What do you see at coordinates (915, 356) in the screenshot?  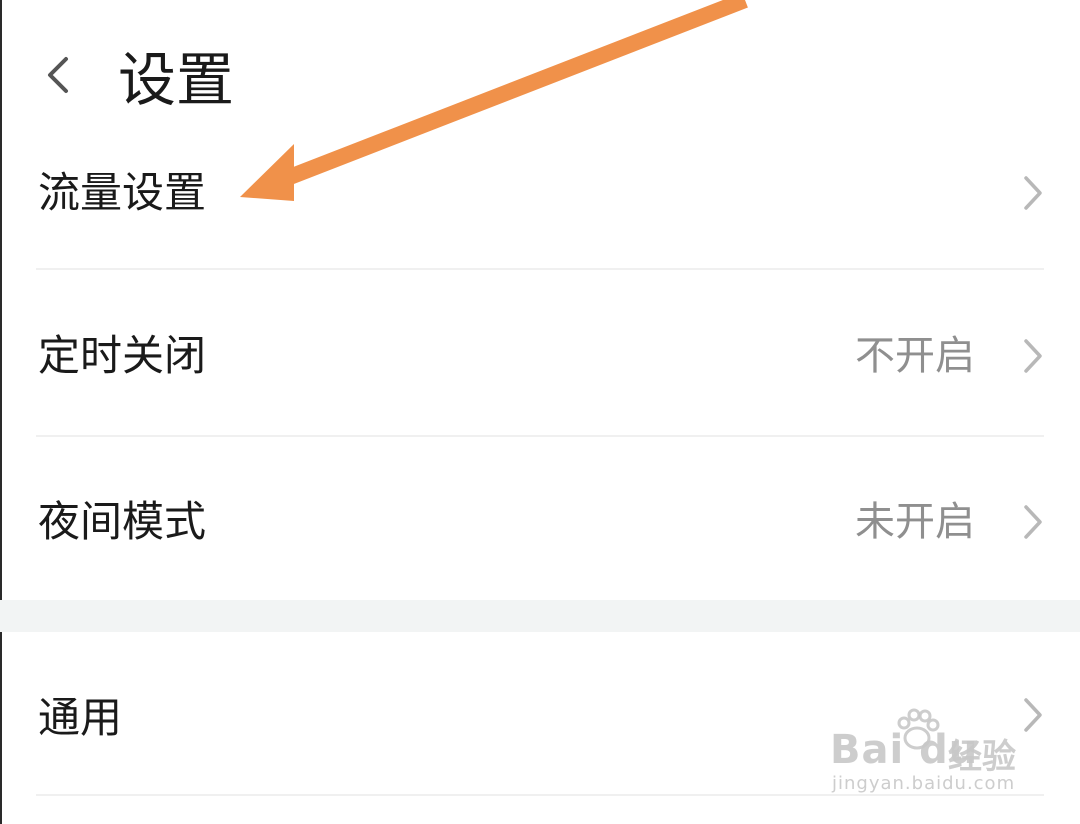 I see `settings-row-value: 不开启` at bounding box center [915, 356].